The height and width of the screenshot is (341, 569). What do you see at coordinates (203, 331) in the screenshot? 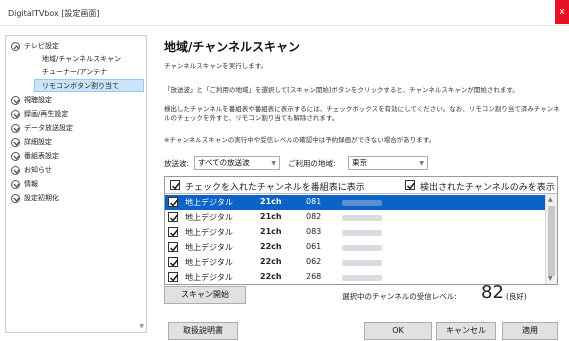
I see `manual-button: 取扱説明書` at bounding box center [203, 331].